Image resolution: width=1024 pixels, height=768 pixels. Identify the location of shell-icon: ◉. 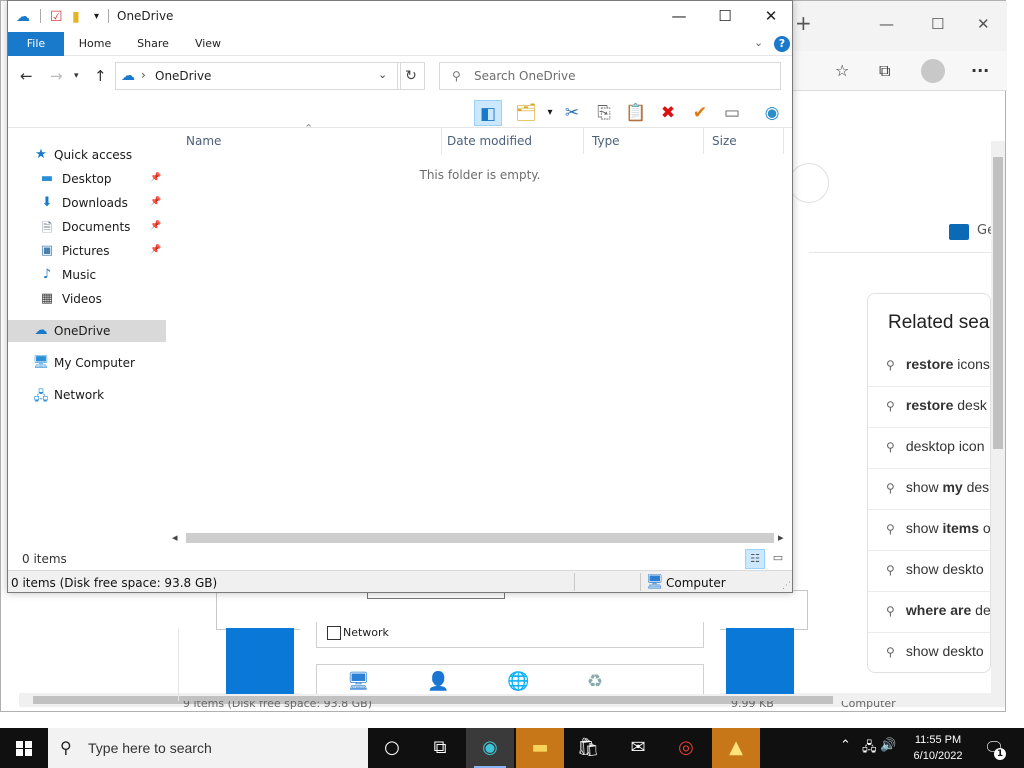
(772, 113).